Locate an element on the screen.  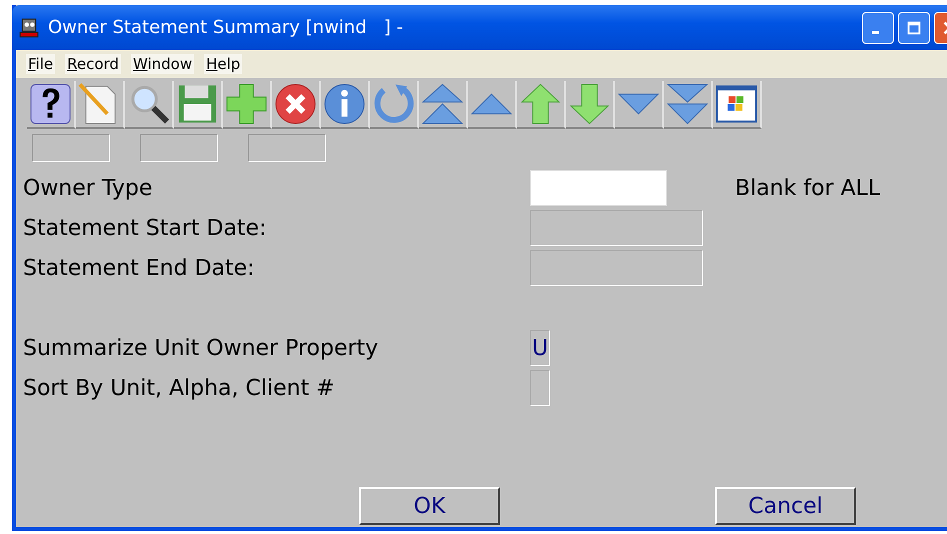
info-icon is located at coordinates (345, 105).